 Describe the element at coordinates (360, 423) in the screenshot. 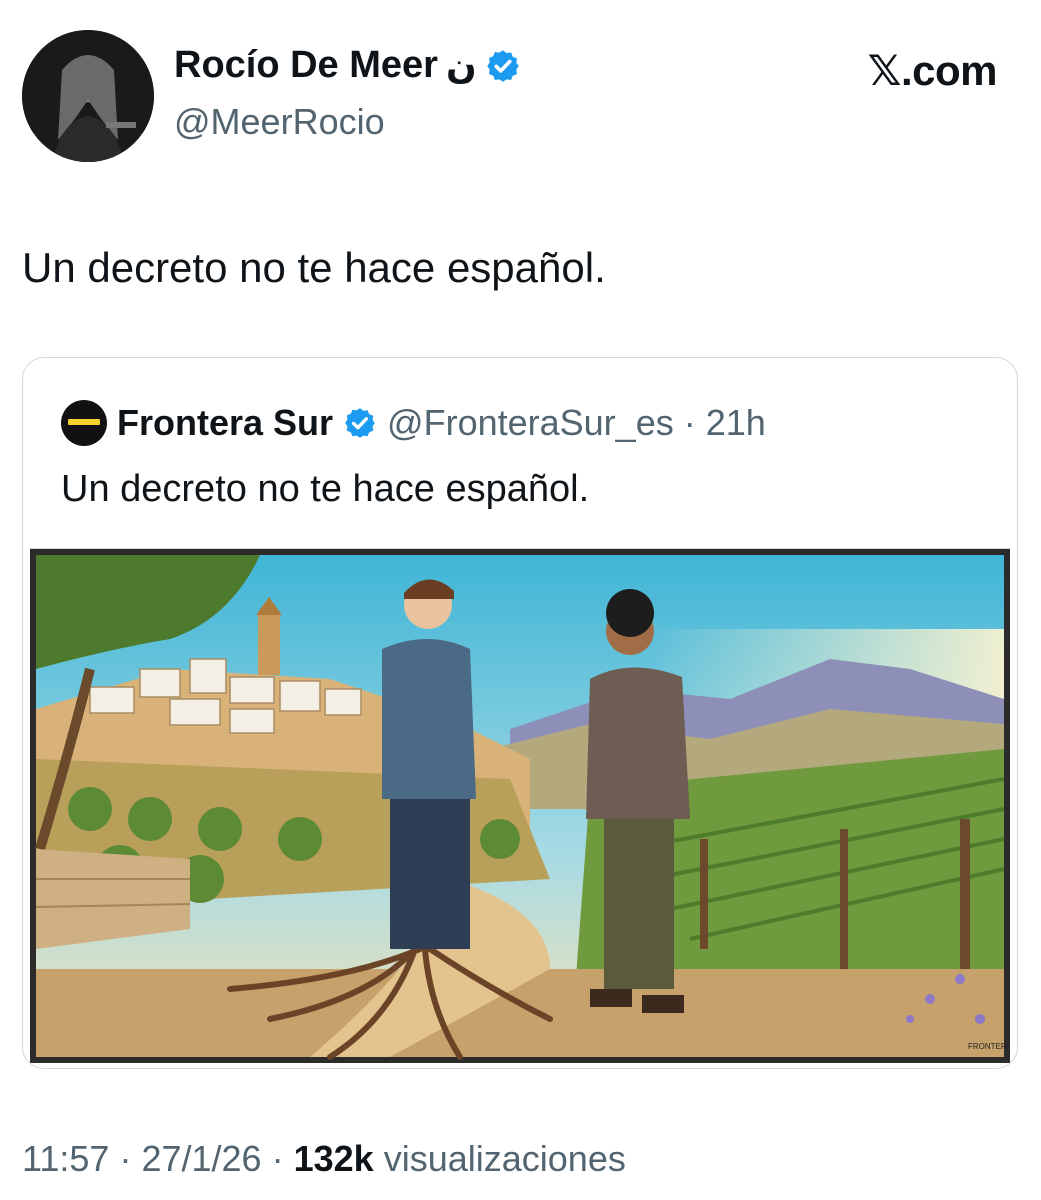

I see `quoted-verified-badge-icon` at that location.